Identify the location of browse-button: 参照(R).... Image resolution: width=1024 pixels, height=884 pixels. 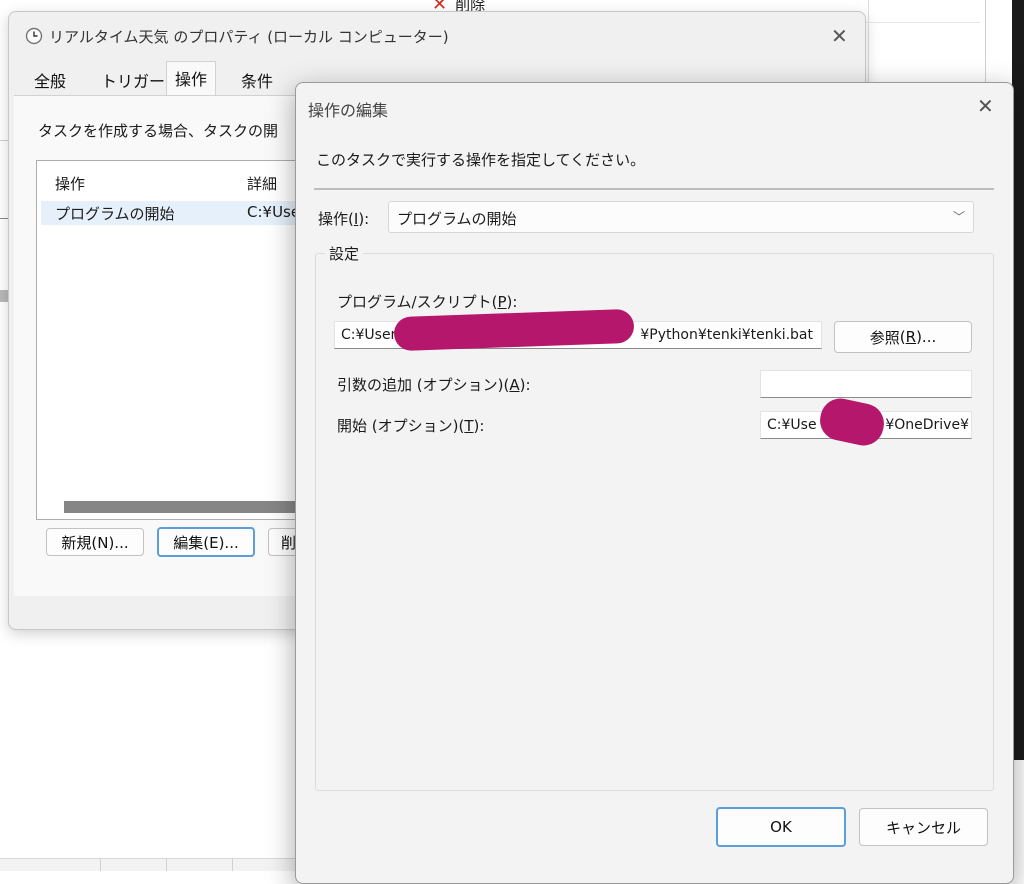
(903, 337).